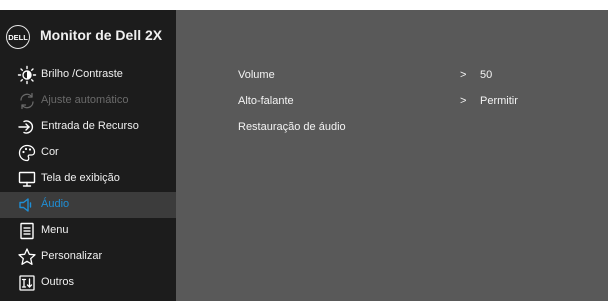 This screenshot has width=608, height=301. I want to click on volume-value: 50, so click(486, 75).